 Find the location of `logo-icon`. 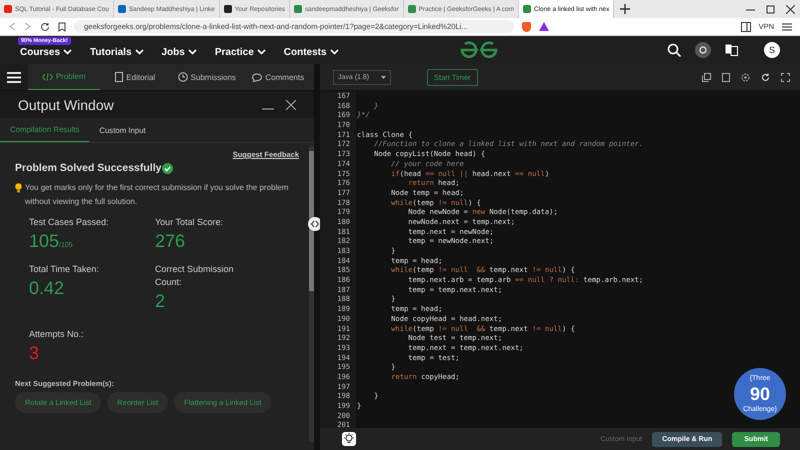

logo-icon is located at coordinates (478, 50).